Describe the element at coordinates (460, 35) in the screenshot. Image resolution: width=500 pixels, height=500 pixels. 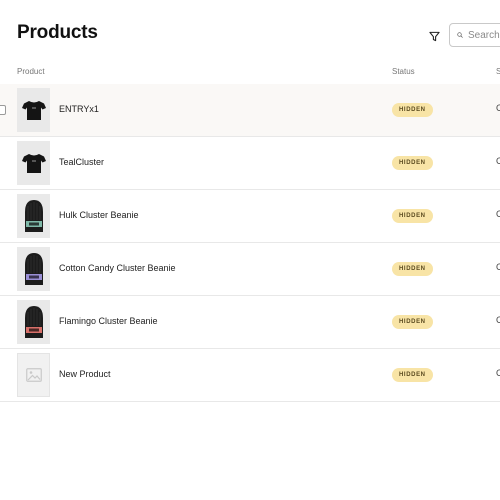
I see `search-icon` at that location.